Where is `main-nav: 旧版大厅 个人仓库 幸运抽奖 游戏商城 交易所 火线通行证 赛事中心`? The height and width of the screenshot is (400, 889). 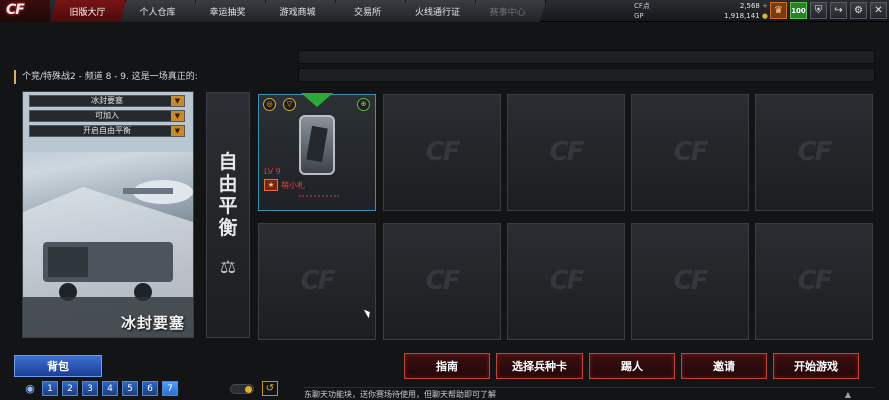
main-nav: 旧版大厅 个人仓库 幸运抽奖 游戏商城 交易所 火线通行证 赛事中心 is located at coordinates (298, 11).